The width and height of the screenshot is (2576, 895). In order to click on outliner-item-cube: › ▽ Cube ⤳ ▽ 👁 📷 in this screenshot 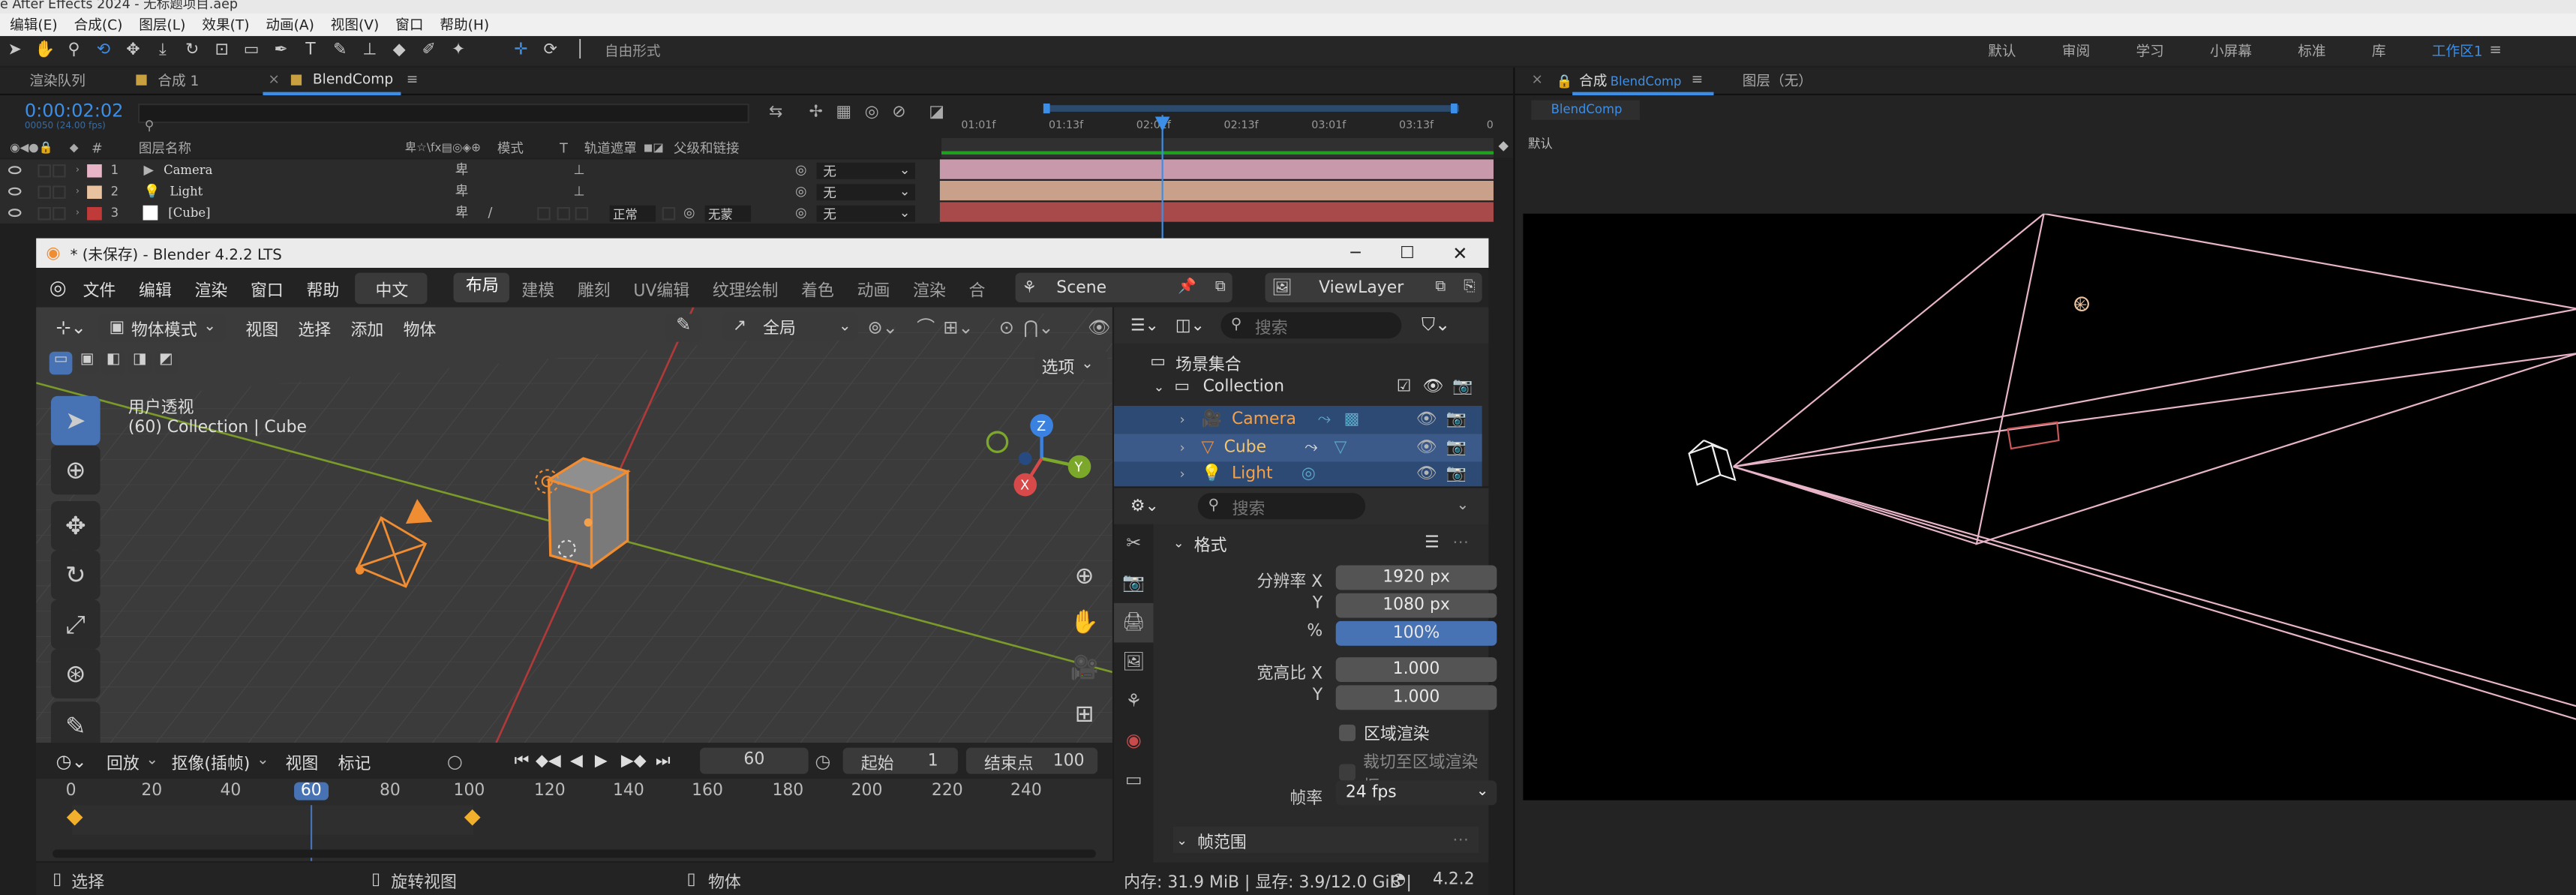, I will do `click(1298, 448)`.